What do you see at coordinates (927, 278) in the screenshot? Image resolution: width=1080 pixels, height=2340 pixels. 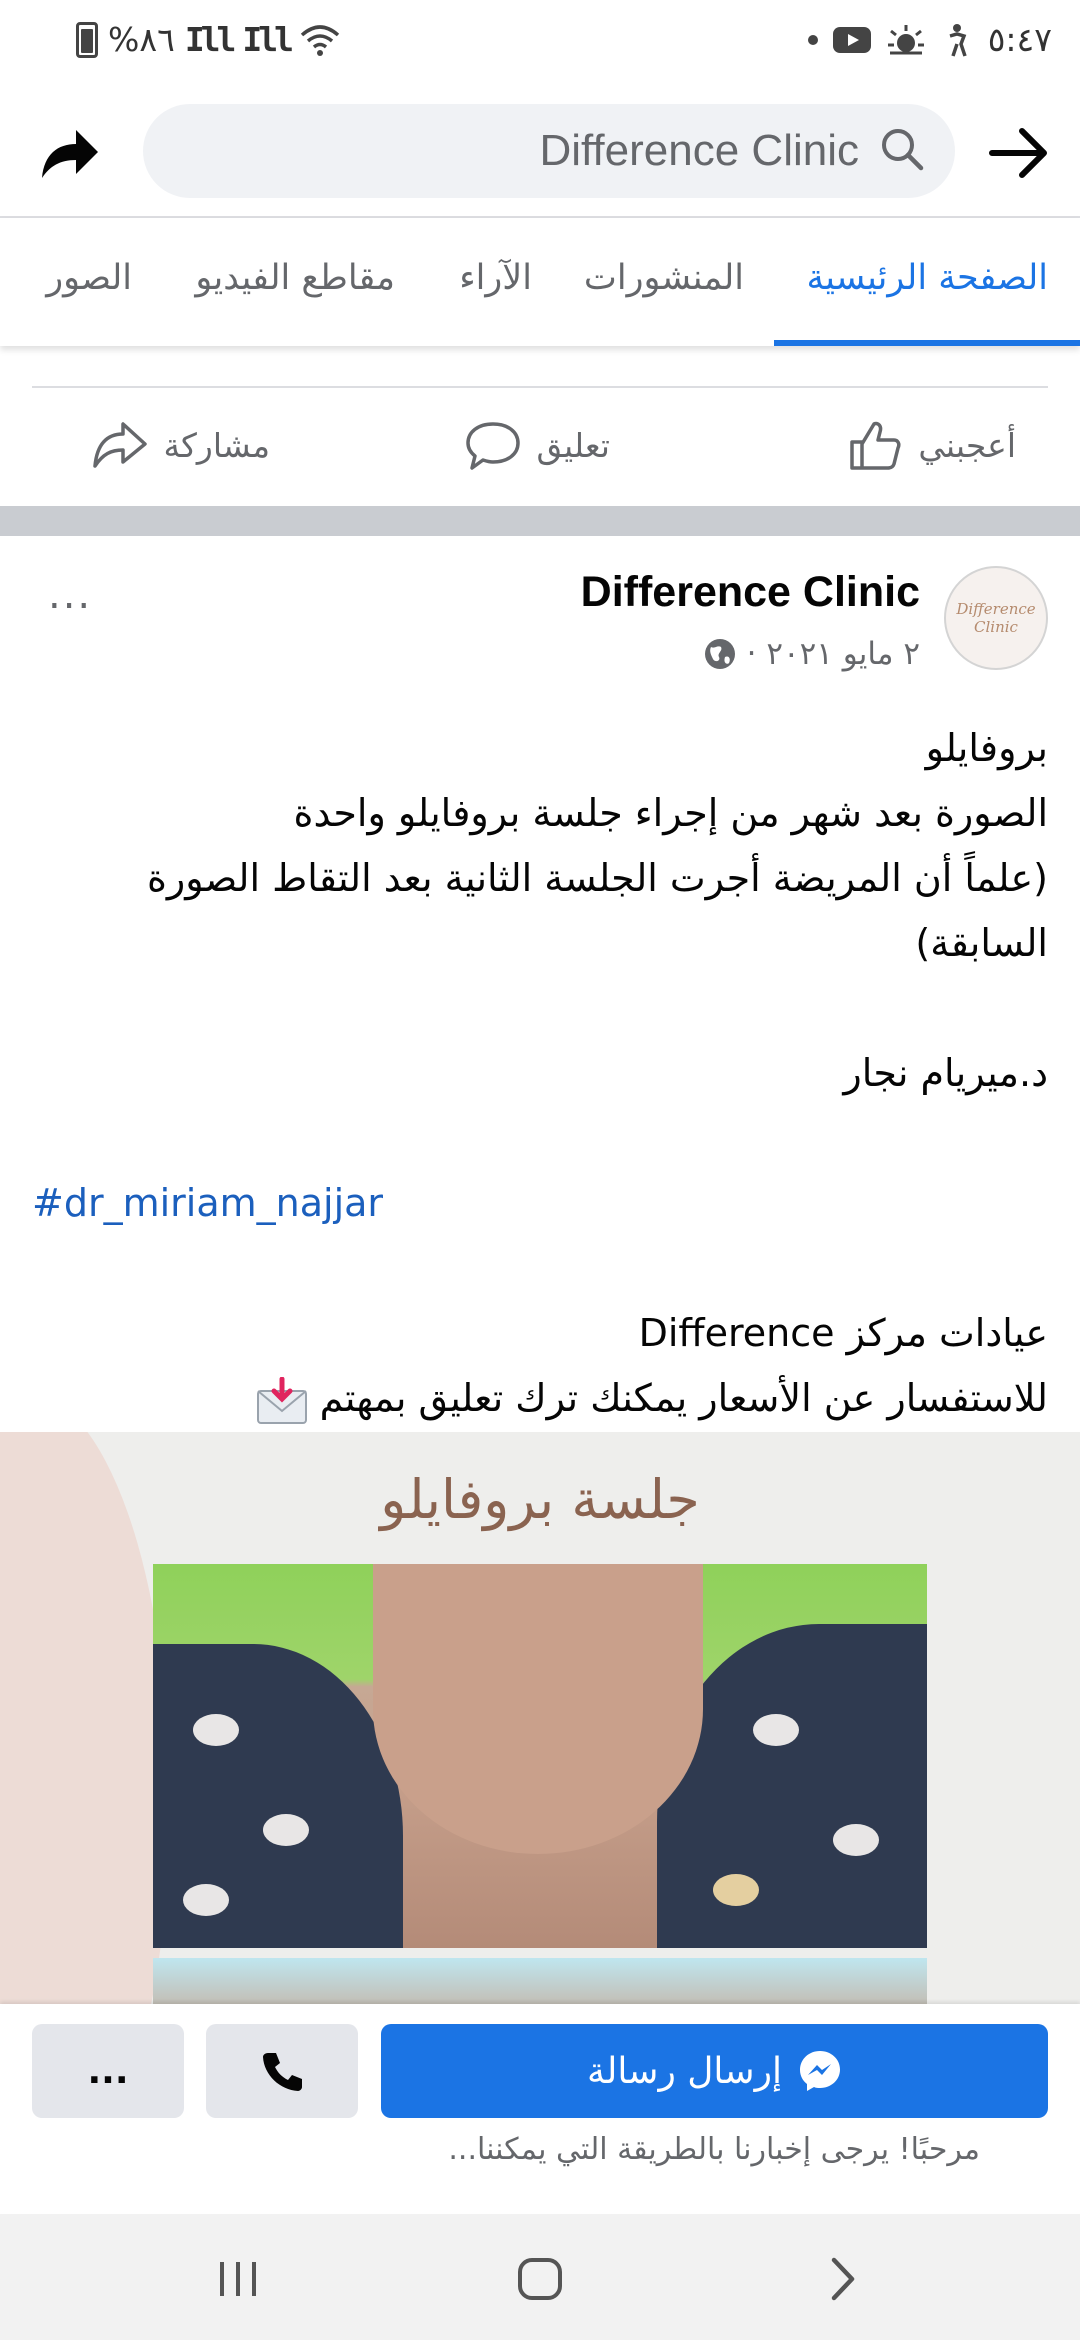 I see `tab-home: الصفحة الرئيسية` at bounding box center [927, 278].